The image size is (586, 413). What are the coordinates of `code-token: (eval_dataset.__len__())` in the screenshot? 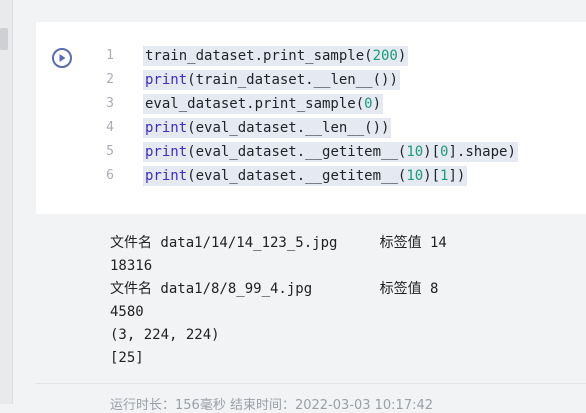 It's located at (288, 128).